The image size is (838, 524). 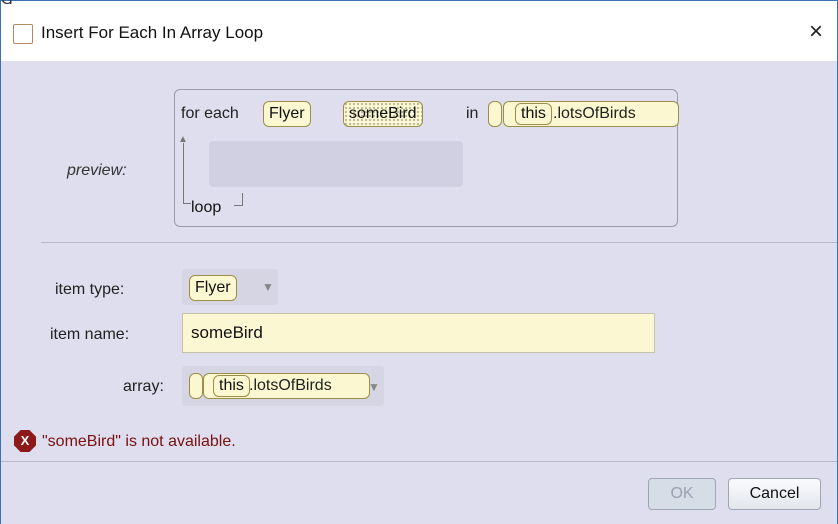 I want to click on preview-this-slot, so click(x=495, y=114).